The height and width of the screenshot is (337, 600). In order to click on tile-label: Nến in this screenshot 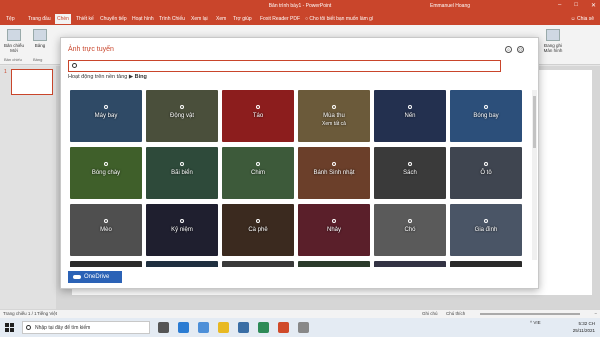, I will do `click(410, 116)`.